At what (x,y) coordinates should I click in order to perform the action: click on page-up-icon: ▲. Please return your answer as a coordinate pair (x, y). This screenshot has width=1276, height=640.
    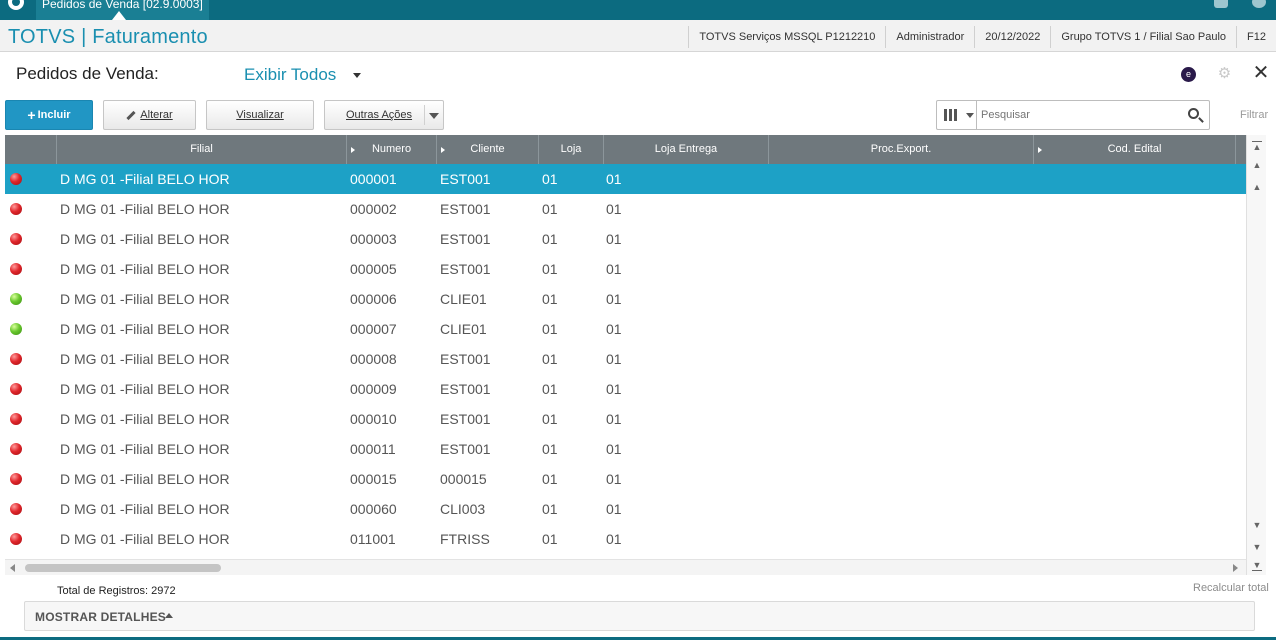
    Looking at the image, I should click on (1257, 165).